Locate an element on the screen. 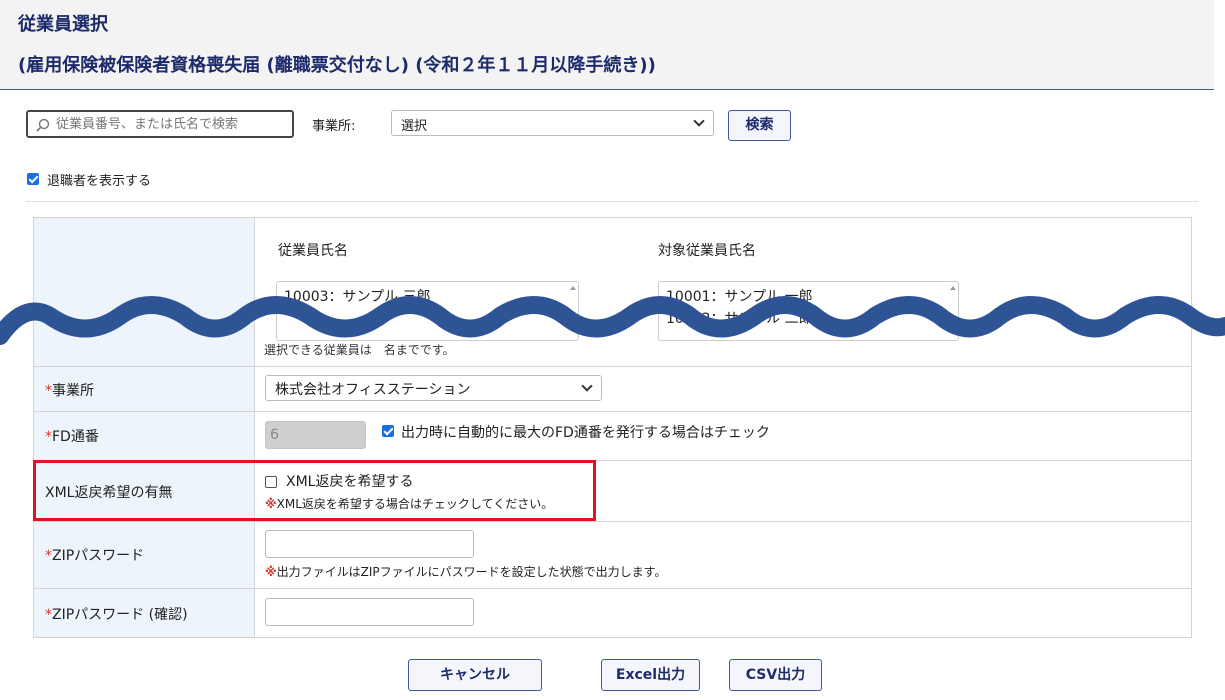  employee-list-title: 従業員氏名 is located at coordinates (313, 251).